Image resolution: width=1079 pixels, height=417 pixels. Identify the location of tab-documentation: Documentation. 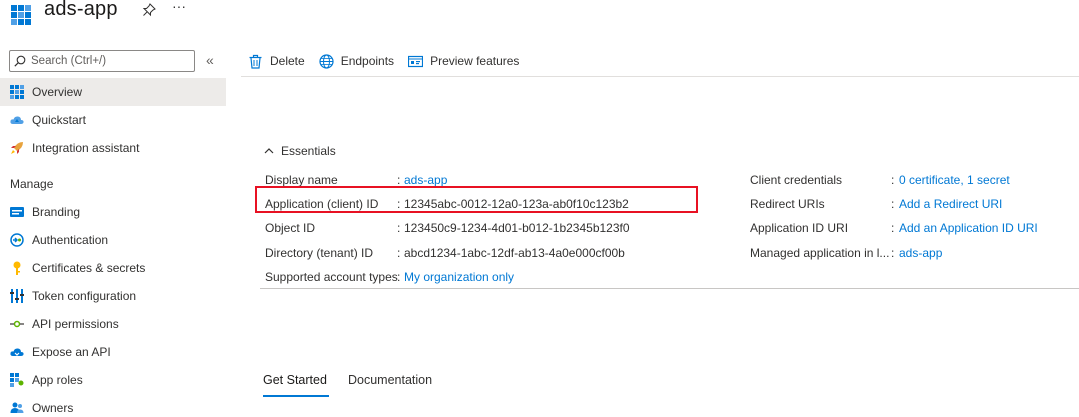
(390, 380).